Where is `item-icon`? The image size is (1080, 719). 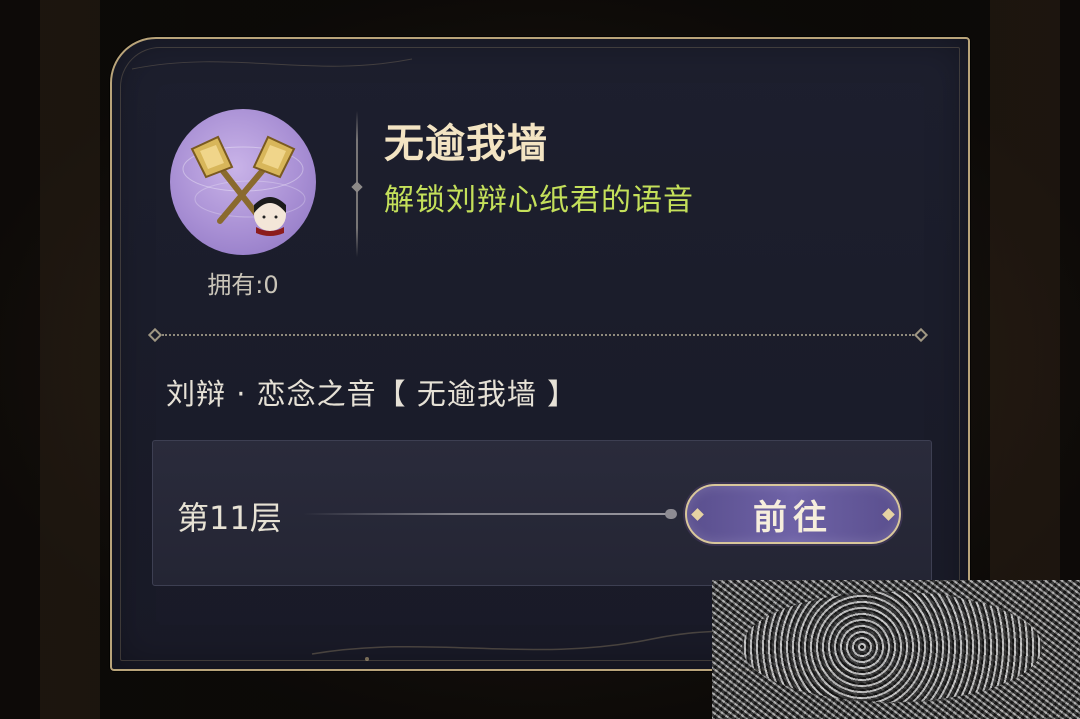
item-icon is located at coordinates (243, 182).